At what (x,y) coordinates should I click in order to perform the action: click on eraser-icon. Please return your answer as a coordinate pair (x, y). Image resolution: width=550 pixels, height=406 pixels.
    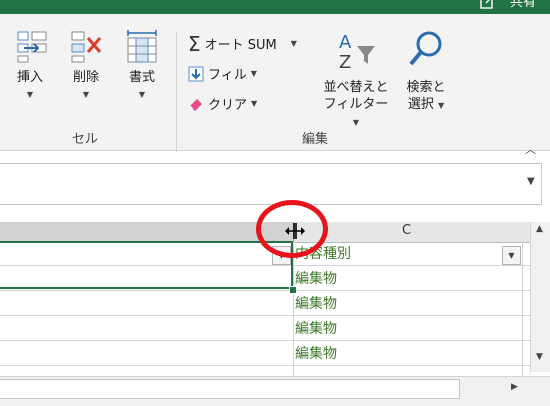
    Looking at the image, I should click on (195, 104).